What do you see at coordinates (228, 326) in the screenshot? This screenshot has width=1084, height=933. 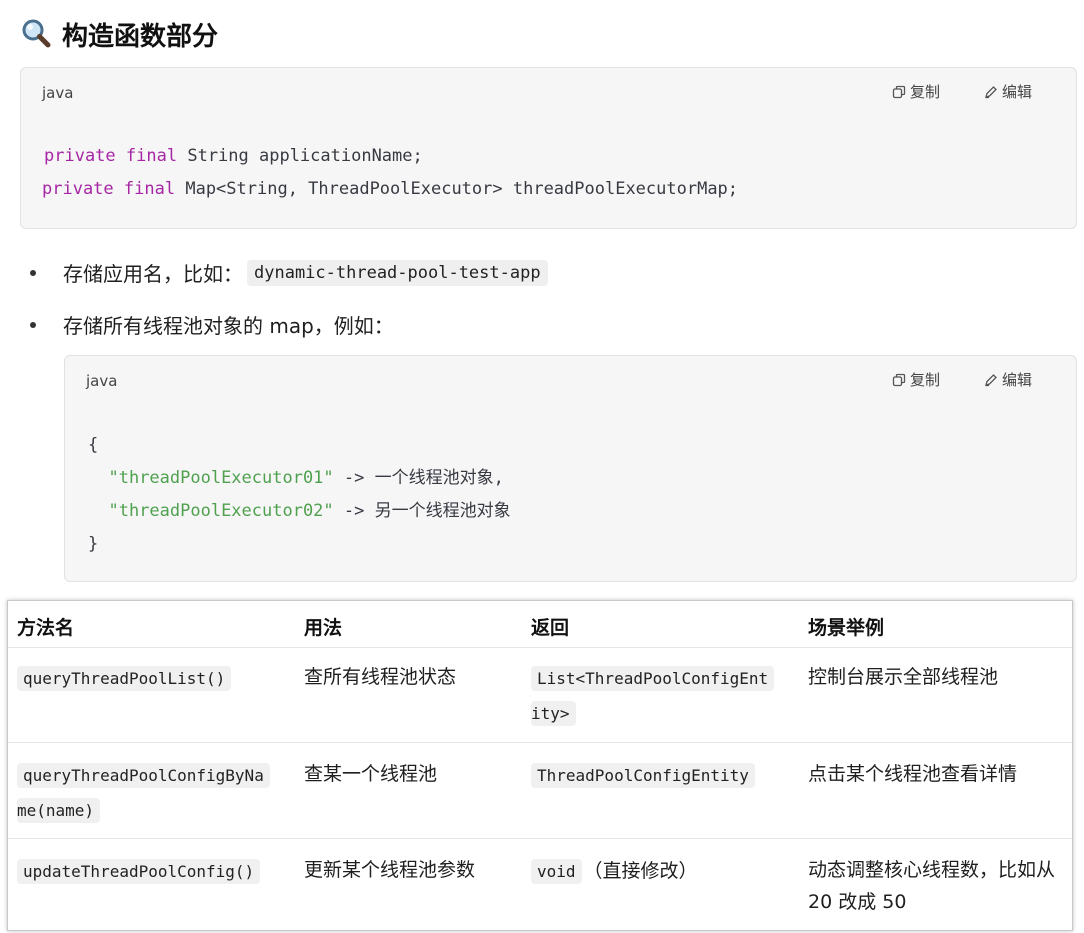 I see `list-item-text: 存储所有线程池对象的 map，例如：` at bounding box center [228, 326].